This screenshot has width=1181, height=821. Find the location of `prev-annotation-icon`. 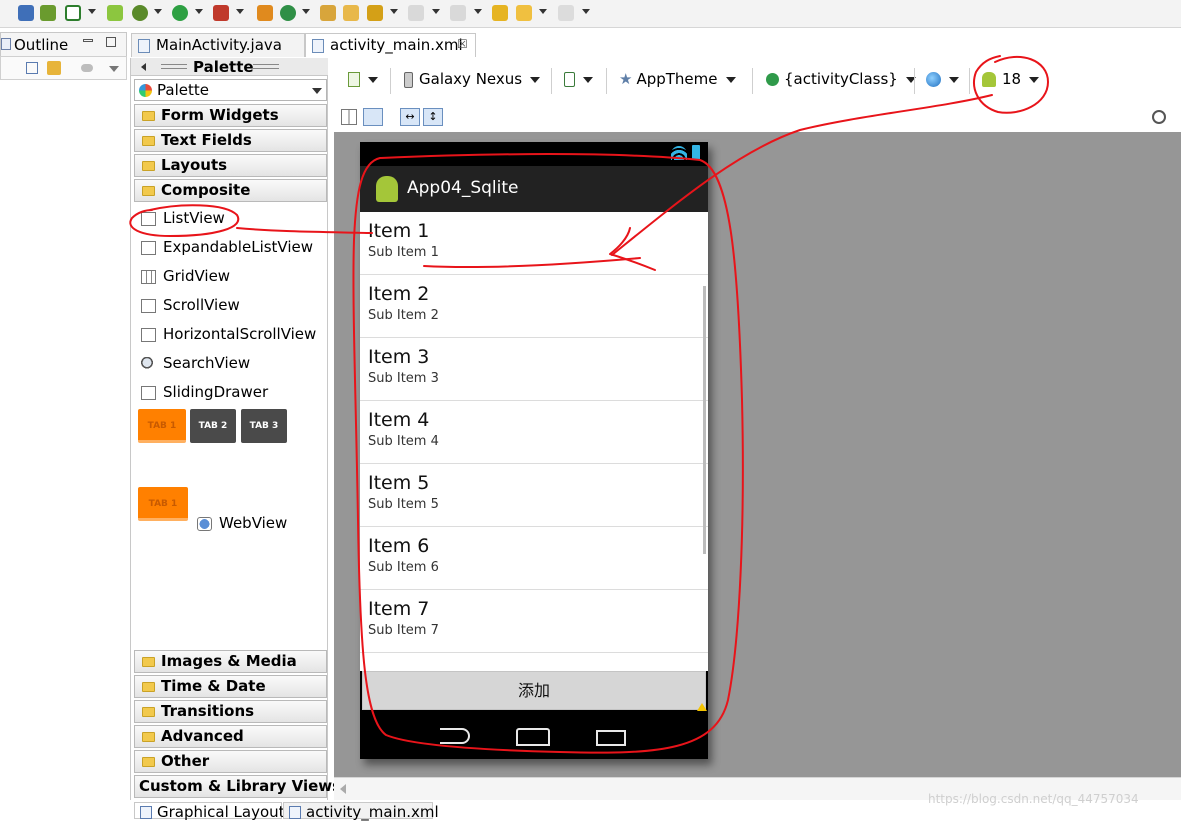

prev-annotation-icon is located at coordinates (458, 13).